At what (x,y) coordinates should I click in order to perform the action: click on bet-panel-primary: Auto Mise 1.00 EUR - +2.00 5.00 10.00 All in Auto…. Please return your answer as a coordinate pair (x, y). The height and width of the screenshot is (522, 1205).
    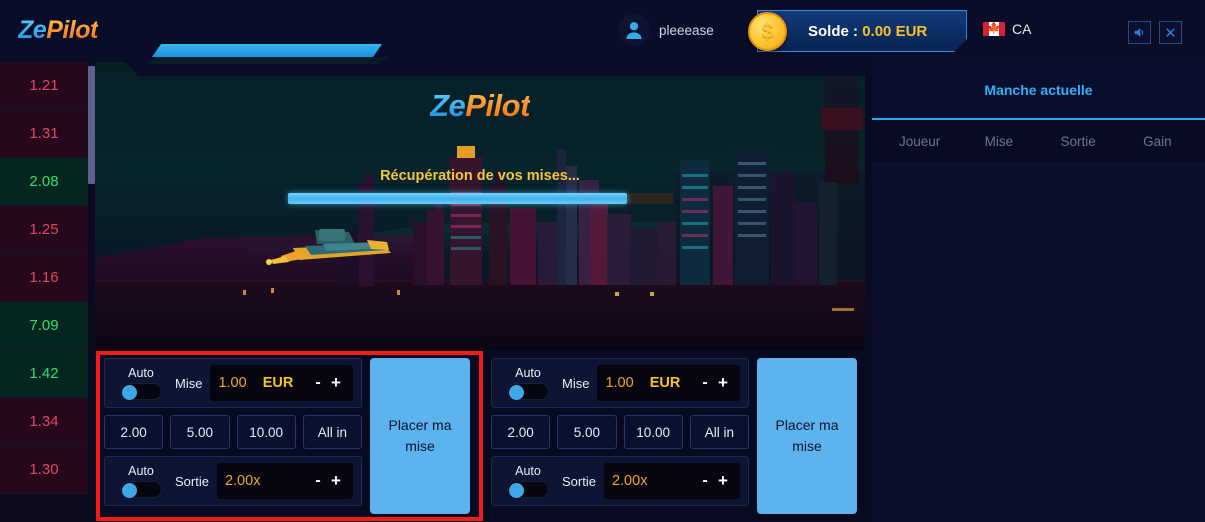
    Looking at the image, I should click on (289, 436).